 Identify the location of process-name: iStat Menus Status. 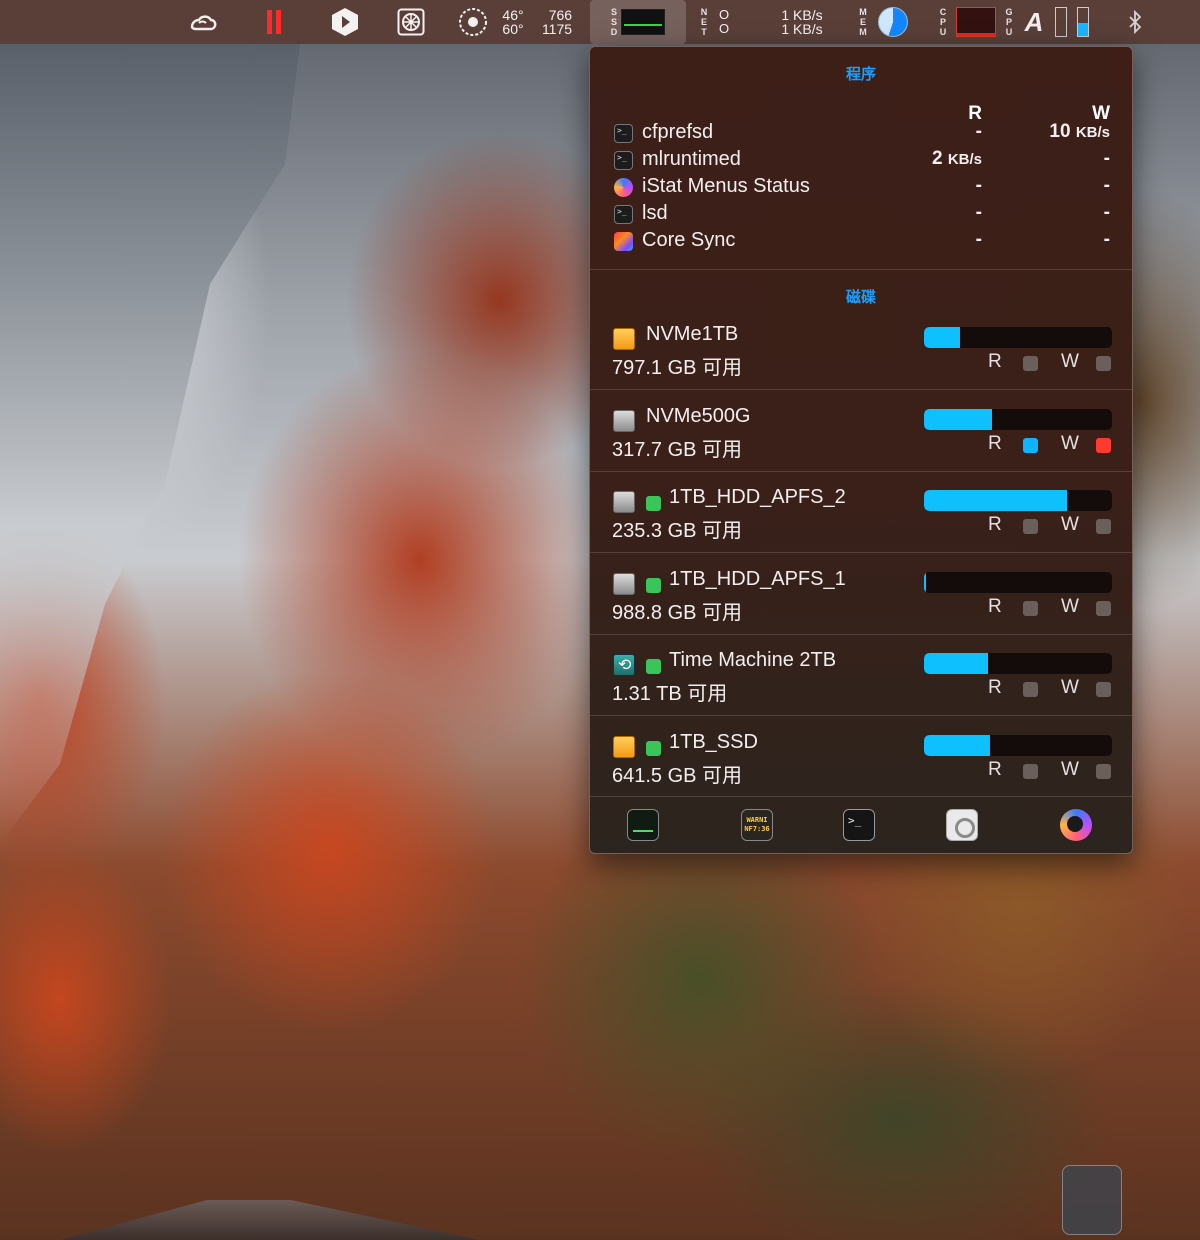
(726, 186).